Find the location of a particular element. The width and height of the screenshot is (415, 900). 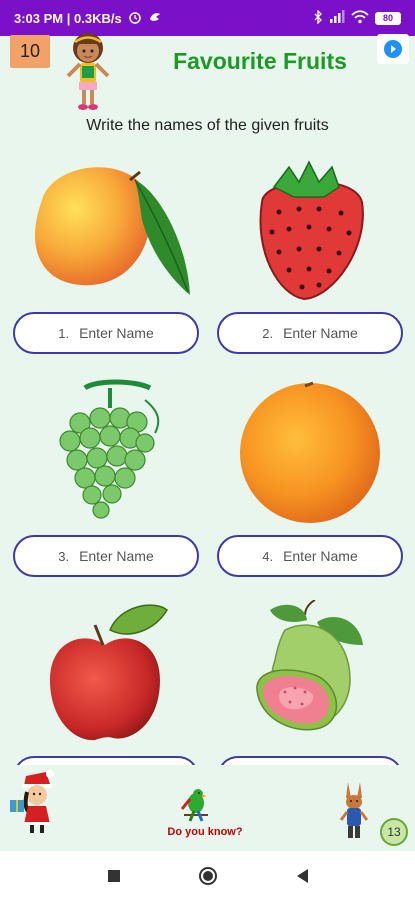

system-navigation-bar is located at coordinates (207, 875).